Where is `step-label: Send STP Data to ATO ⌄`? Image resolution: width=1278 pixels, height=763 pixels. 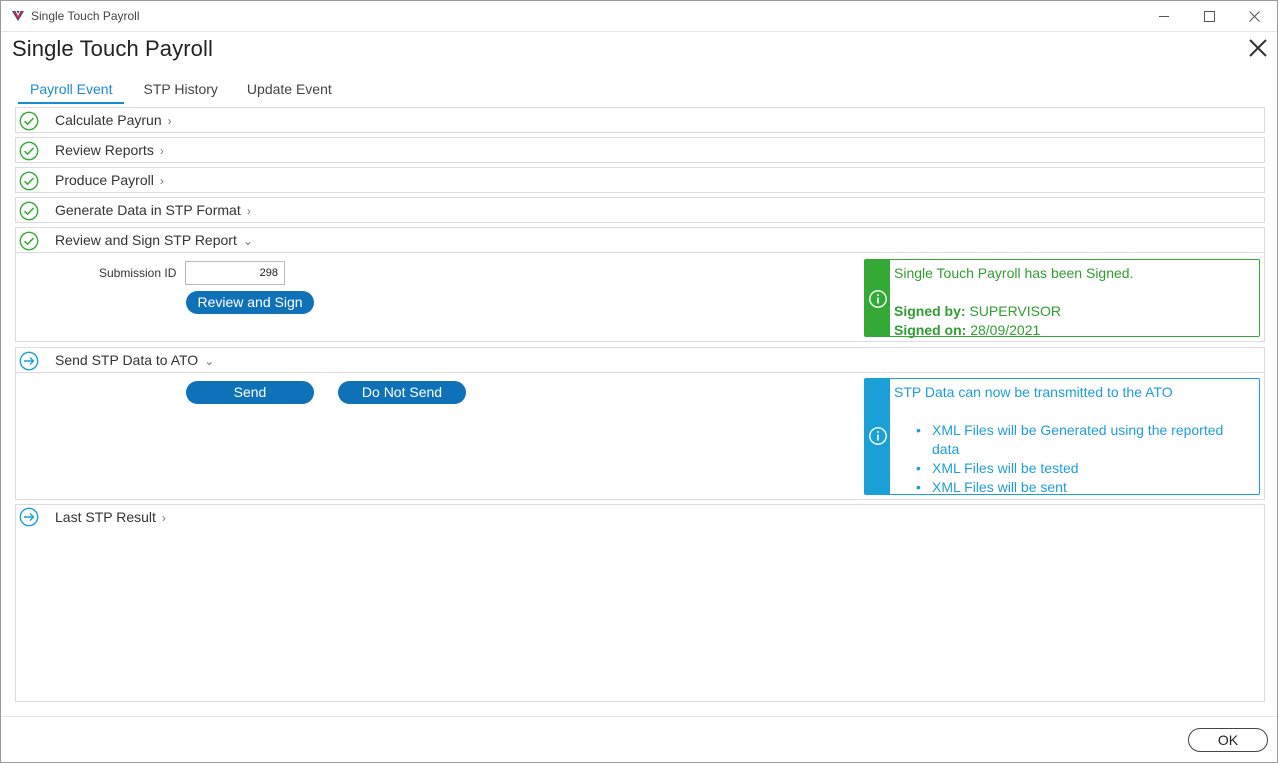
step-label: Send STP Data to ATO ⌄ is located at coordinates (135, 360).